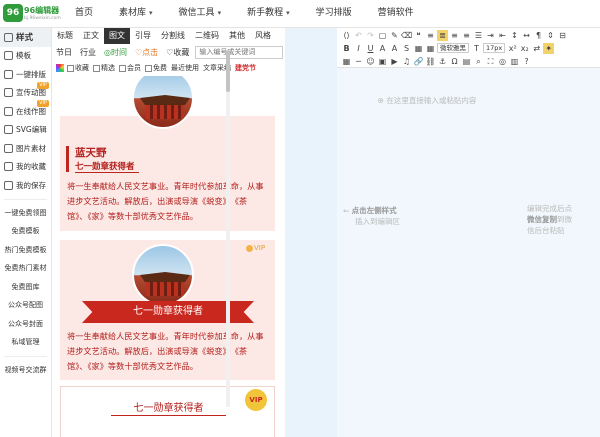 The width and height of the screenshot is (600, 437). I want to click on style-search-input, so click(239, 52).